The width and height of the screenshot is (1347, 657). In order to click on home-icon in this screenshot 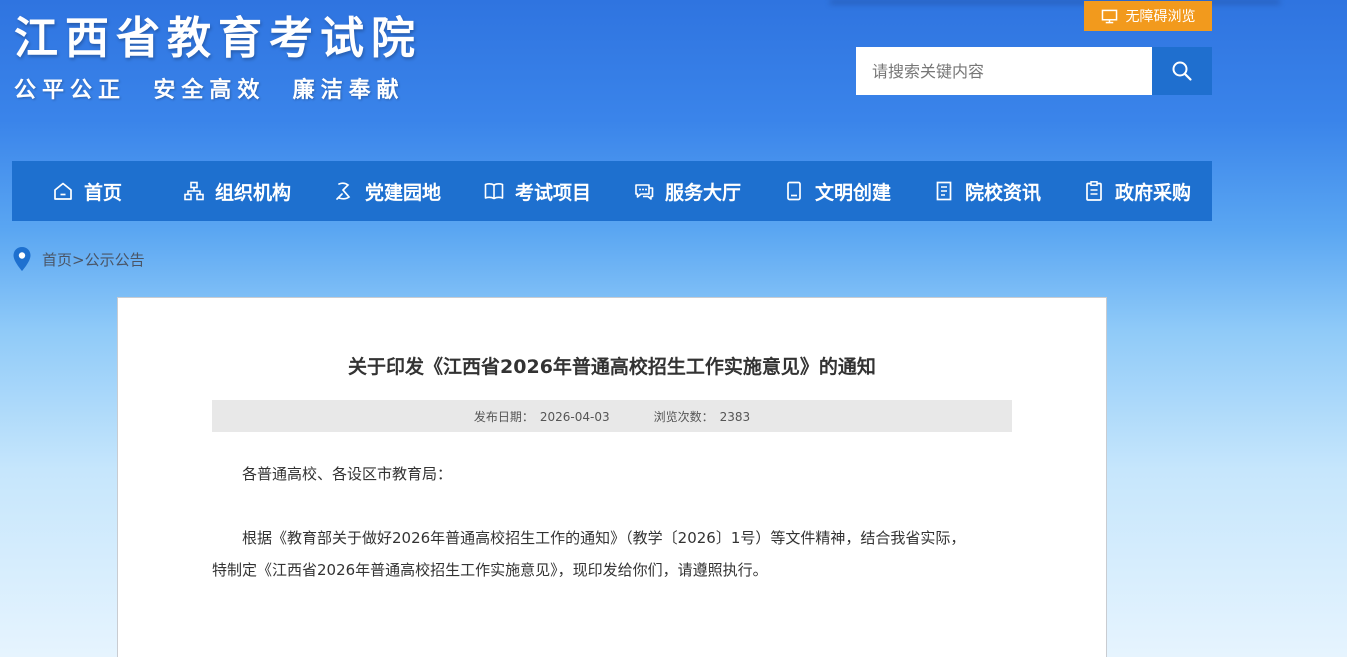, I will do `click(63, 191)`.